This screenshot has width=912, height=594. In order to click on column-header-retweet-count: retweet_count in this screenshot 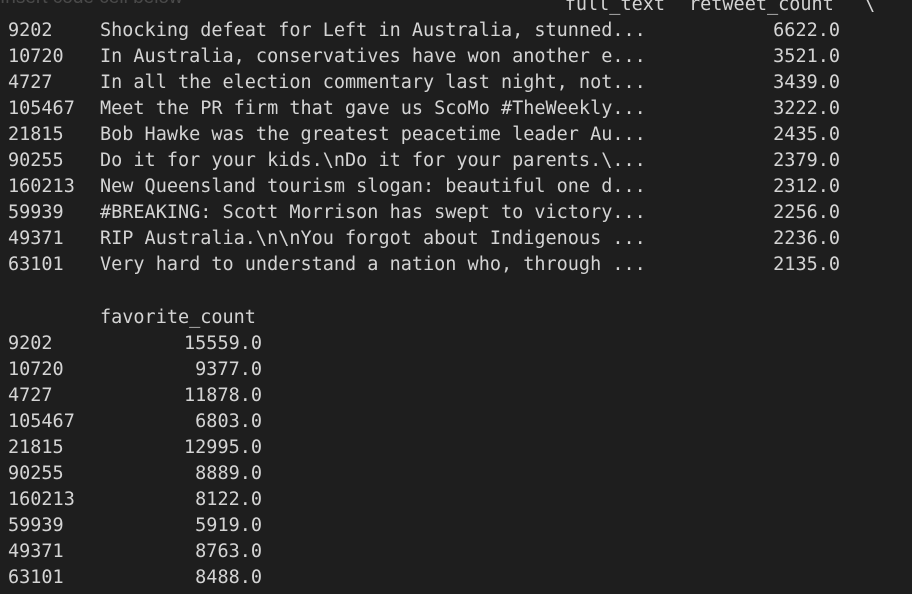, I will do `click(761, 7)`.